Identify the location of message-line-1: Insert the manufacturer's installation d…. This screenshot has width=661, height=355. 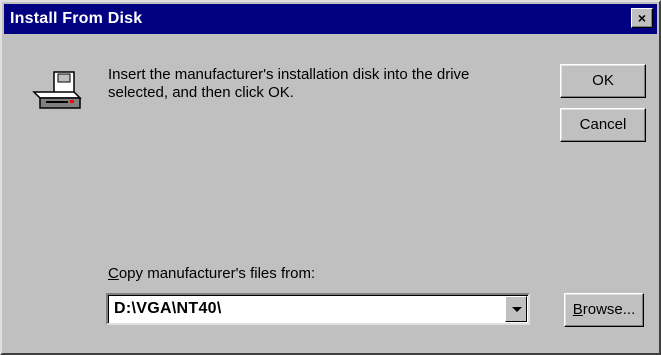
(289, 74).